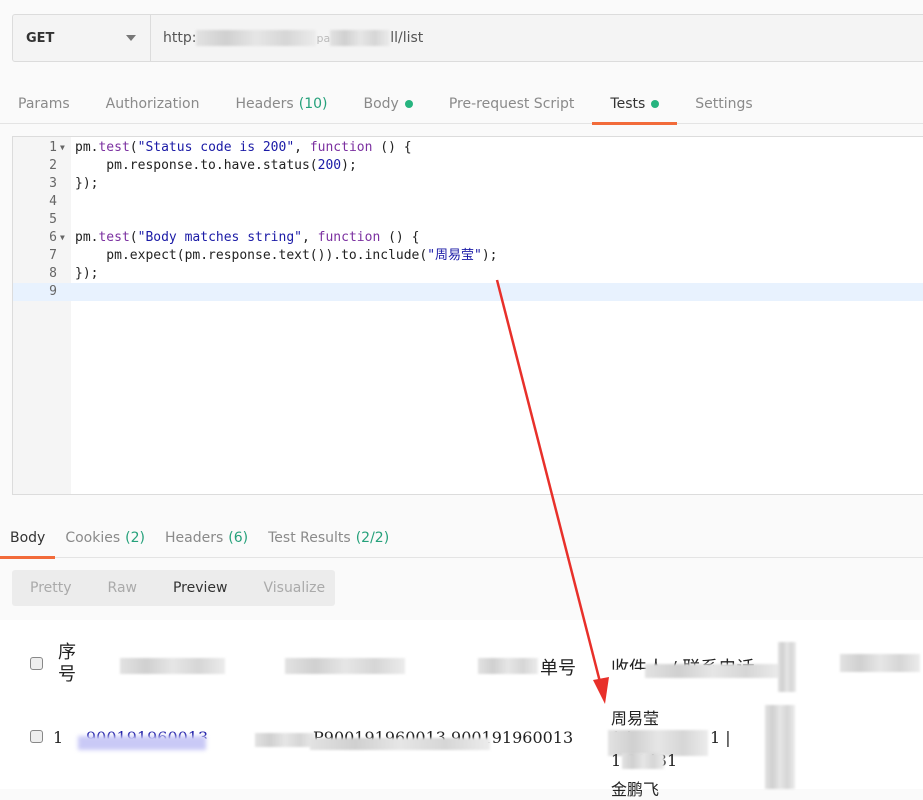  What do you see at coordinates (548, 481) in the screenshot?
I see `arrow-shaft` at bounding box center [548, 481].